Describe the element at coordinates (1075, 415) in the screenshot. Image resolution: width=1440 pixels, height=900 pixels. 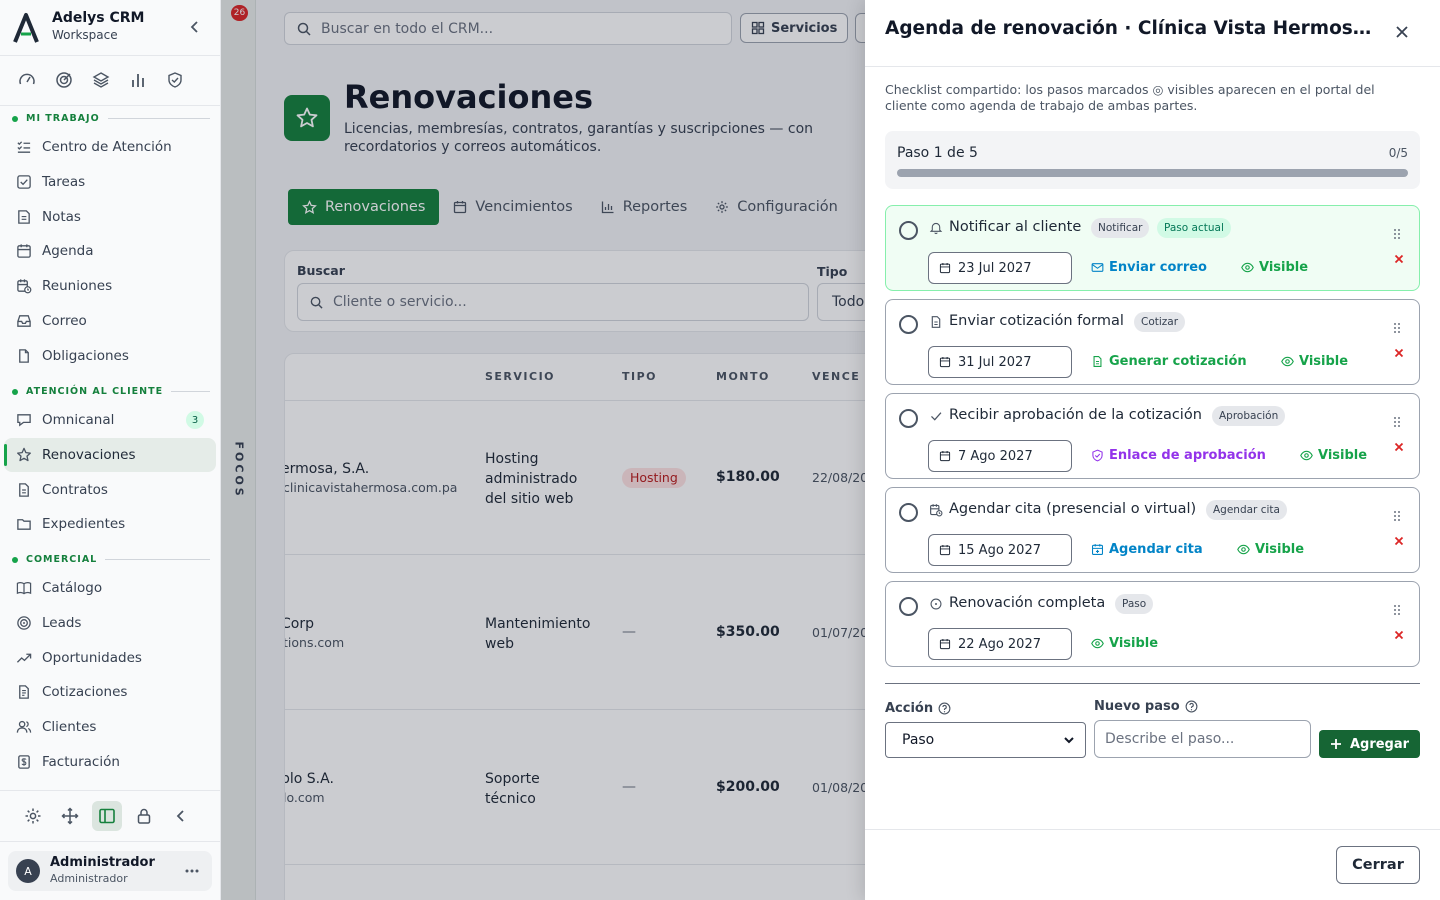
I see `step-title: Recibir aprobación de la cotización` at that location.